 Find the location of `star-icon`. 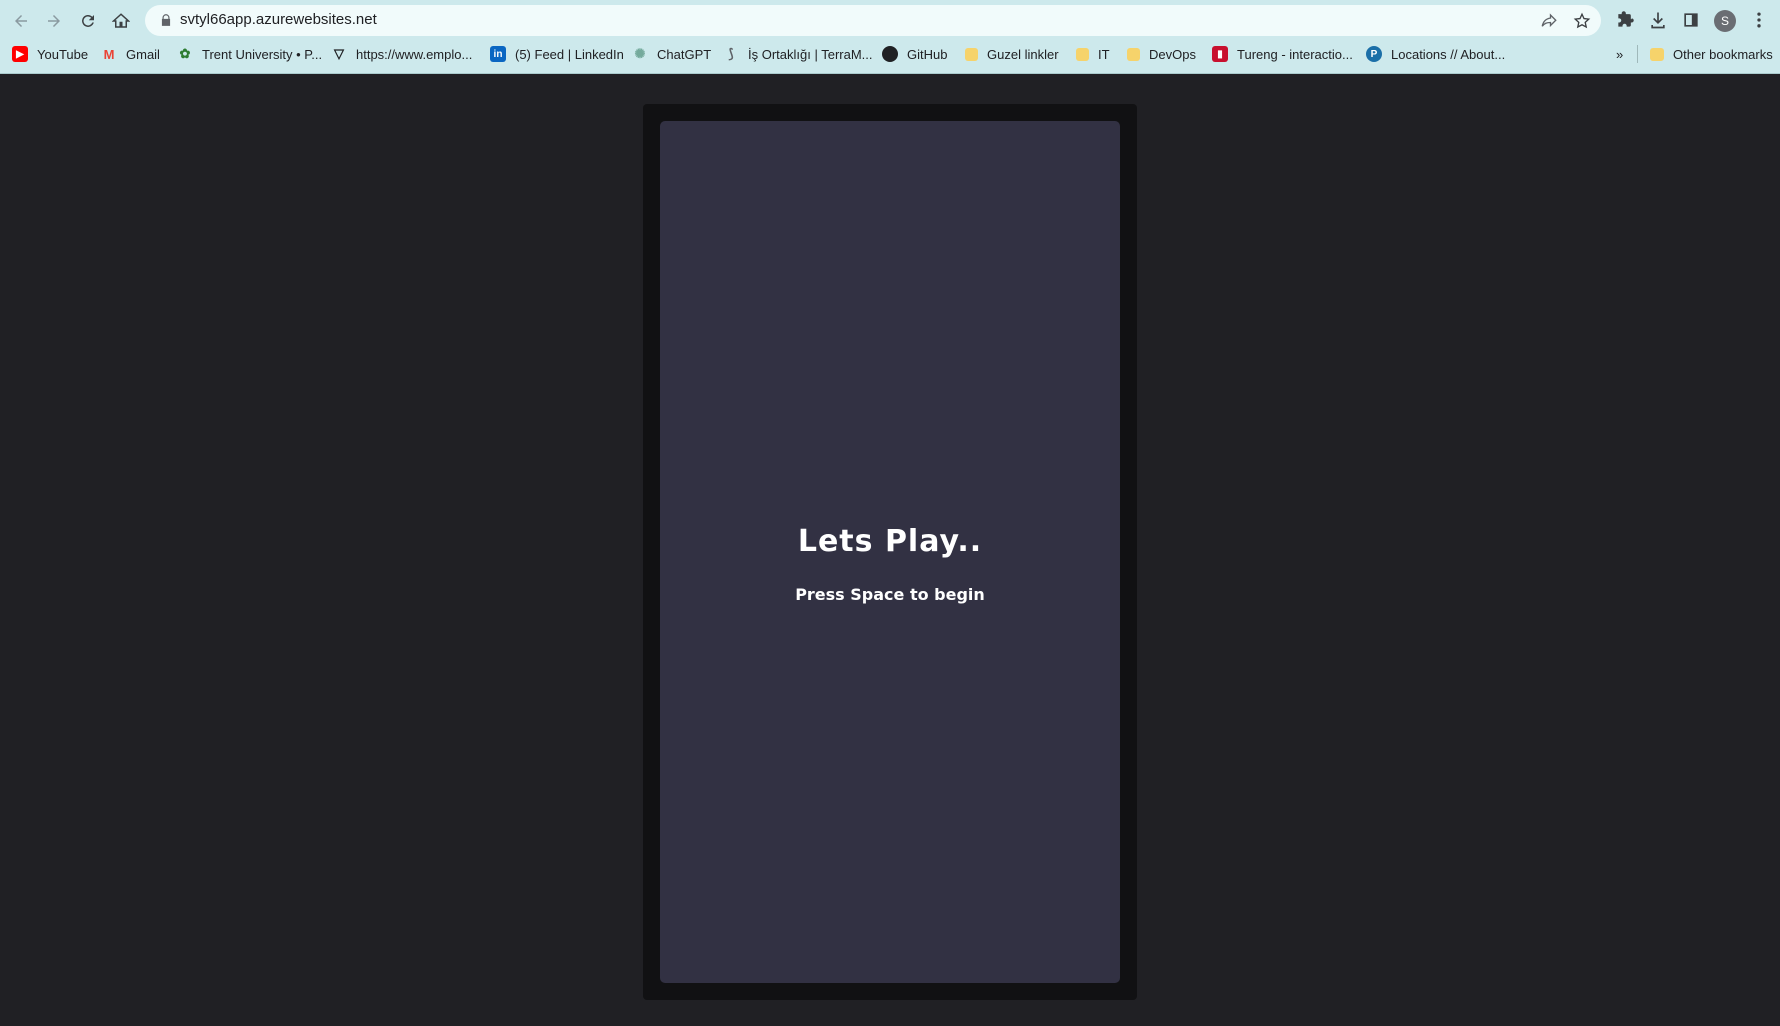

star-icon is located at coordinates (1582, 21).